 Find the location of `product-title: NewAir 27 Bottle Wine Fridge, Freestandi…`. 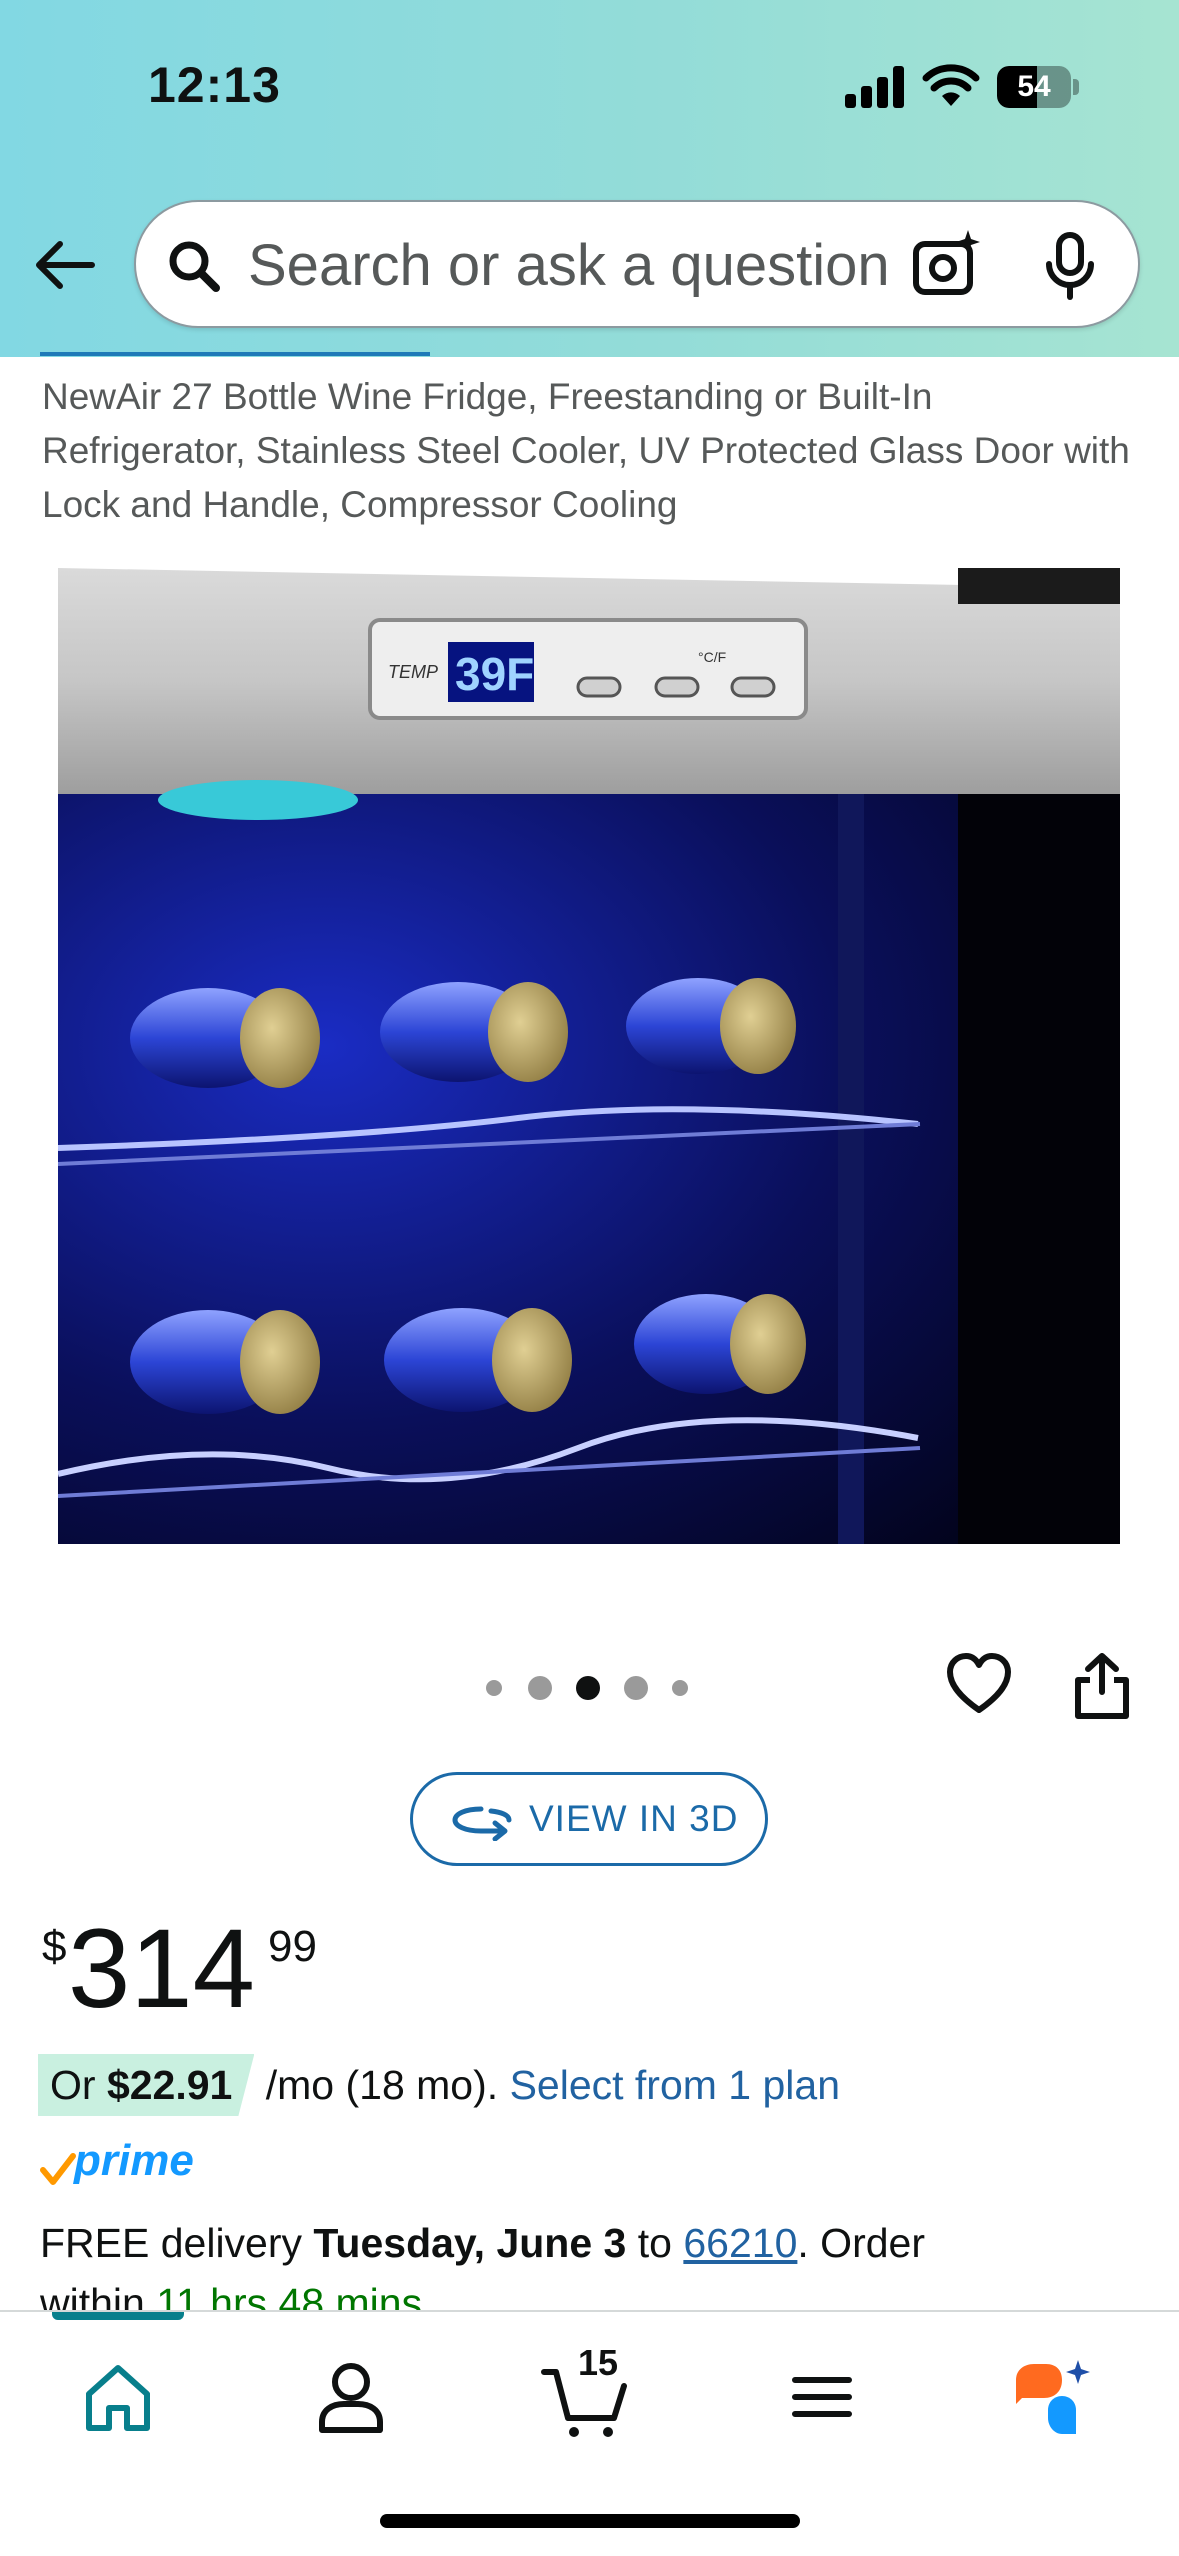

product-title: NewAir 27 Bottle Wine Fridge, Freestandi… is located at coordinates (592, 451).